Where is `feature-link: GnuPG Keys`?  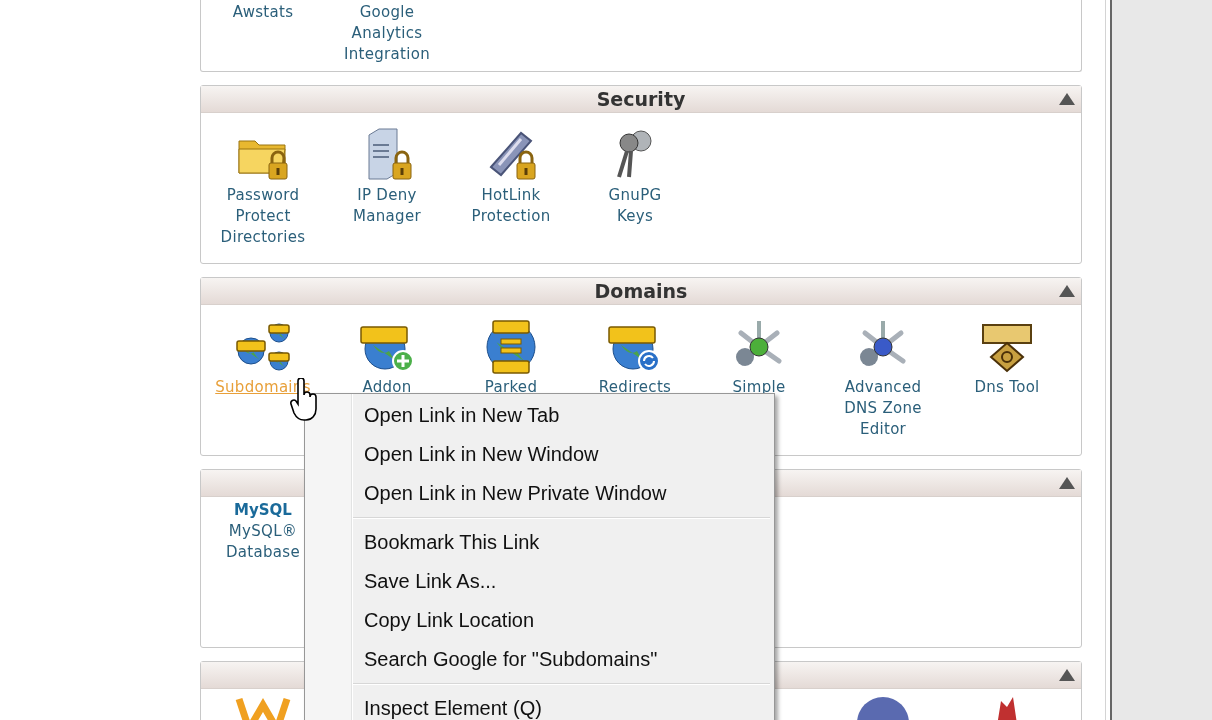 feature-link: GnuPG Keys is located at coordinates (635, 206).